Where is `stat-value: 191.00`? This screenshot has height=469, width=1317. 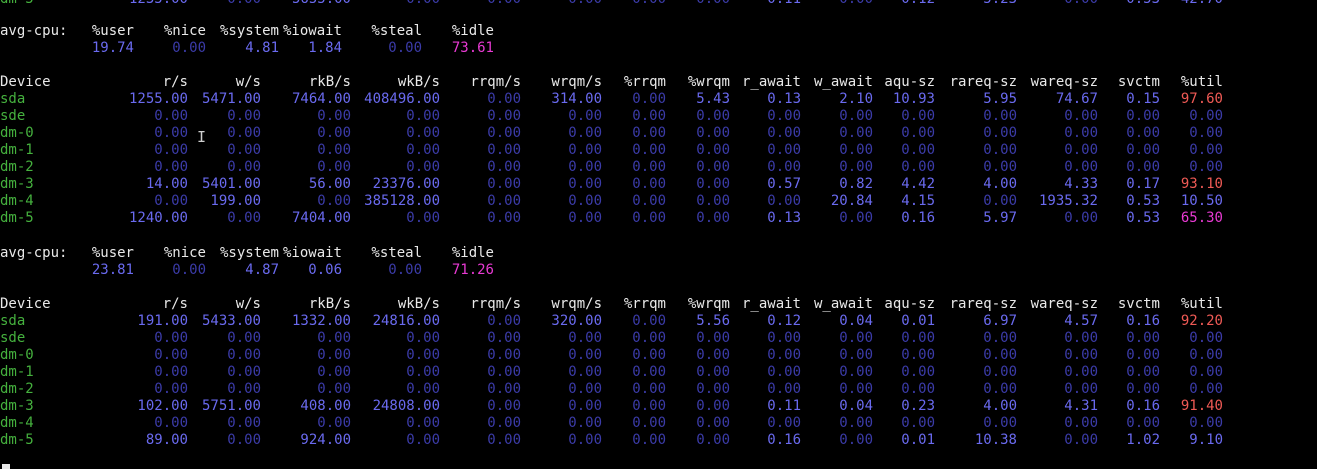 stat-value: 191.00 is located at coordinates (162, 321).